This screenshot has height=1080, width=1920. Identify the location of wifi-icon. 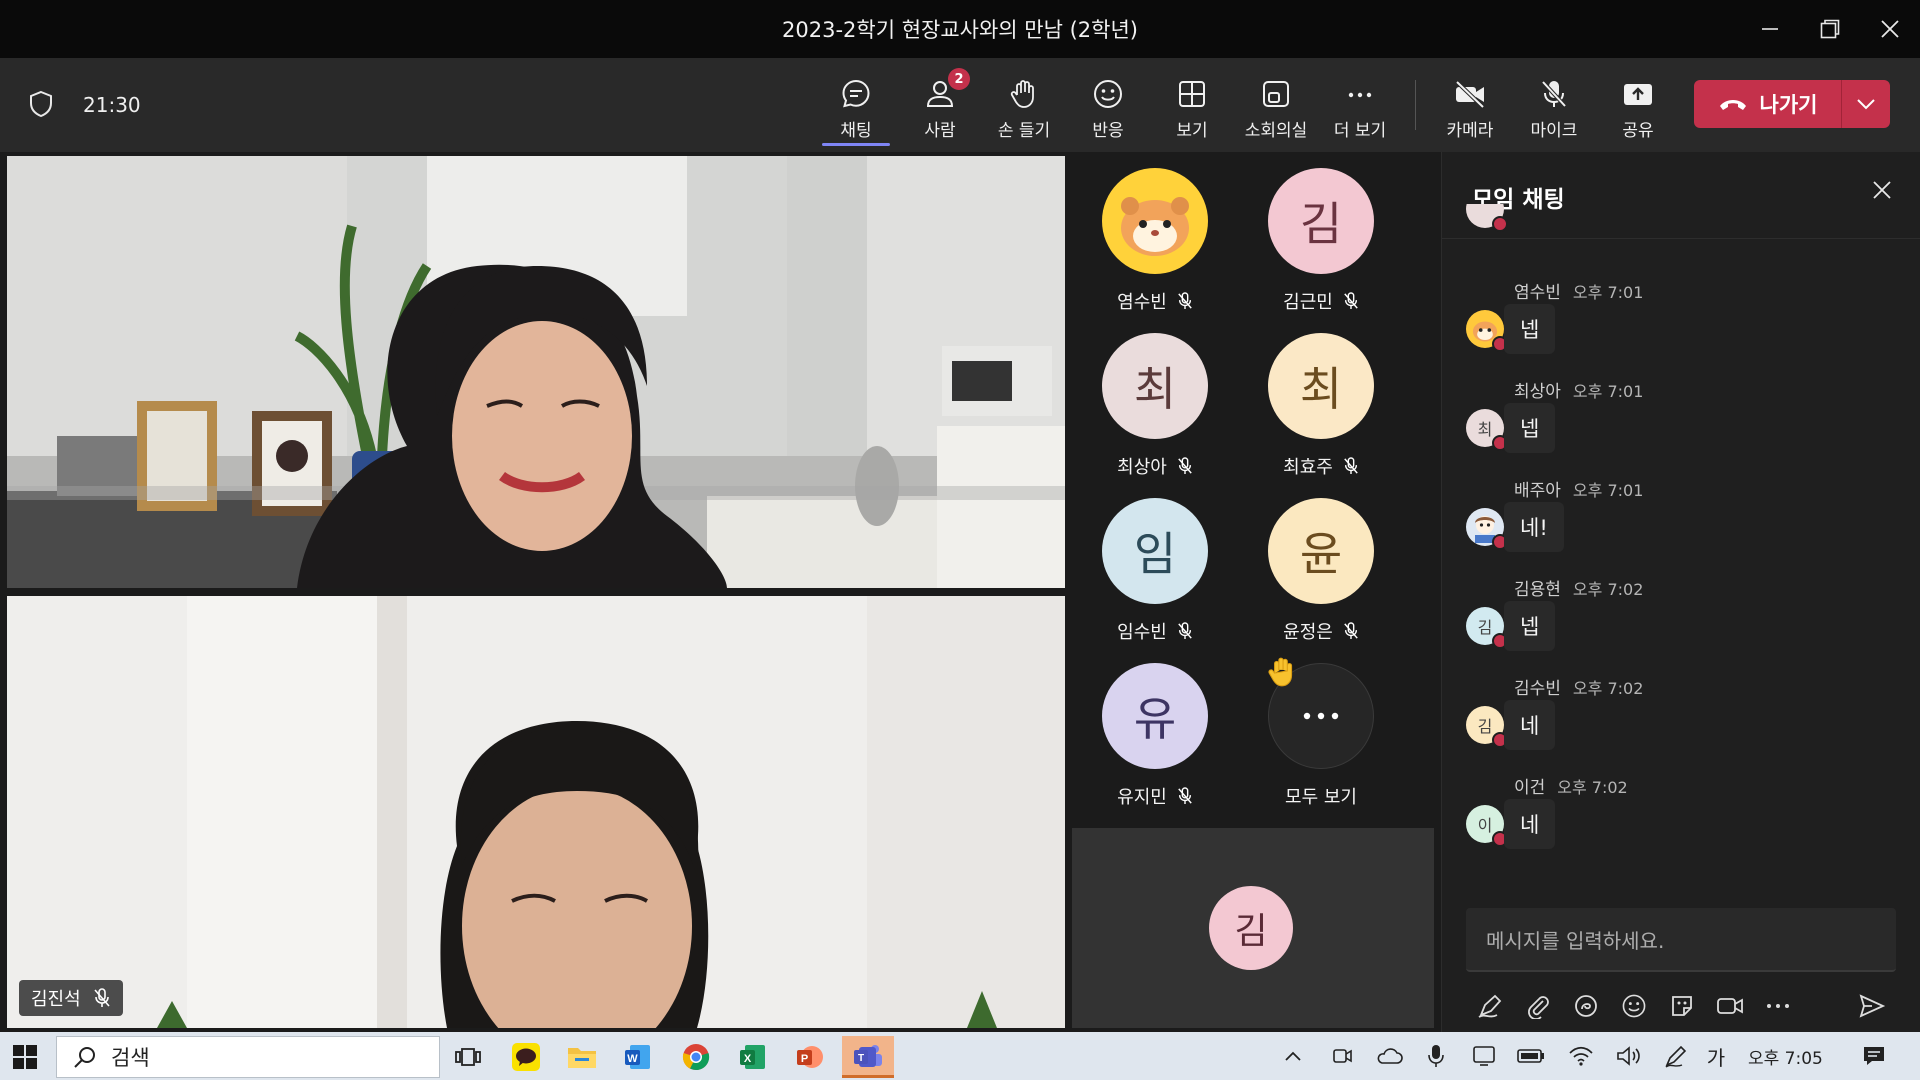
(1581, 1056).